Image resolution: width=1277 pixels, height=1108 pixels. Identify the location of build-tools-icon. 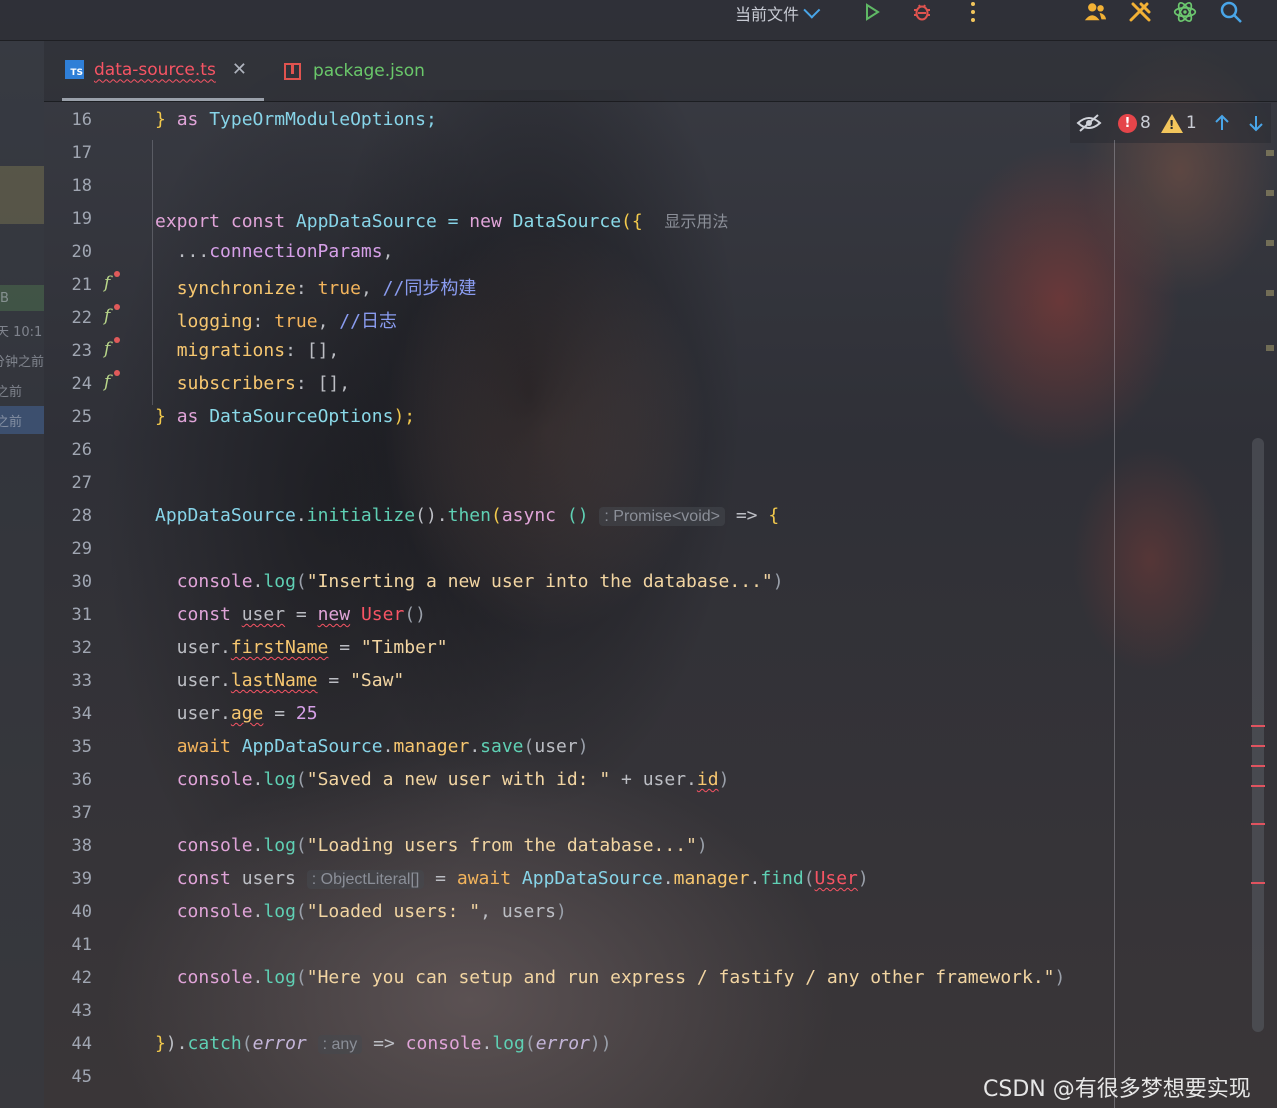
(1140, 12).